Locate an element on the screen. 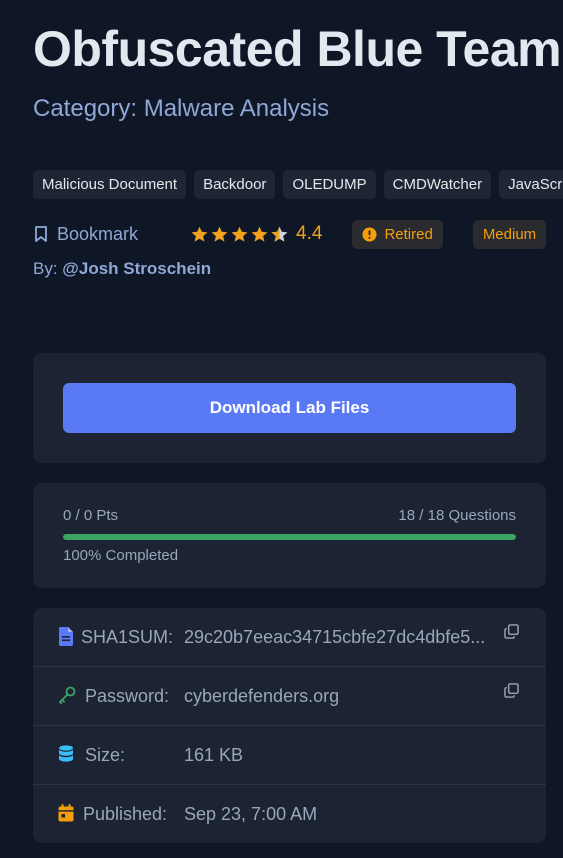 This screenshot has width=563, height=858. status-badge-label: Retired is located at coordinates (408, 234).